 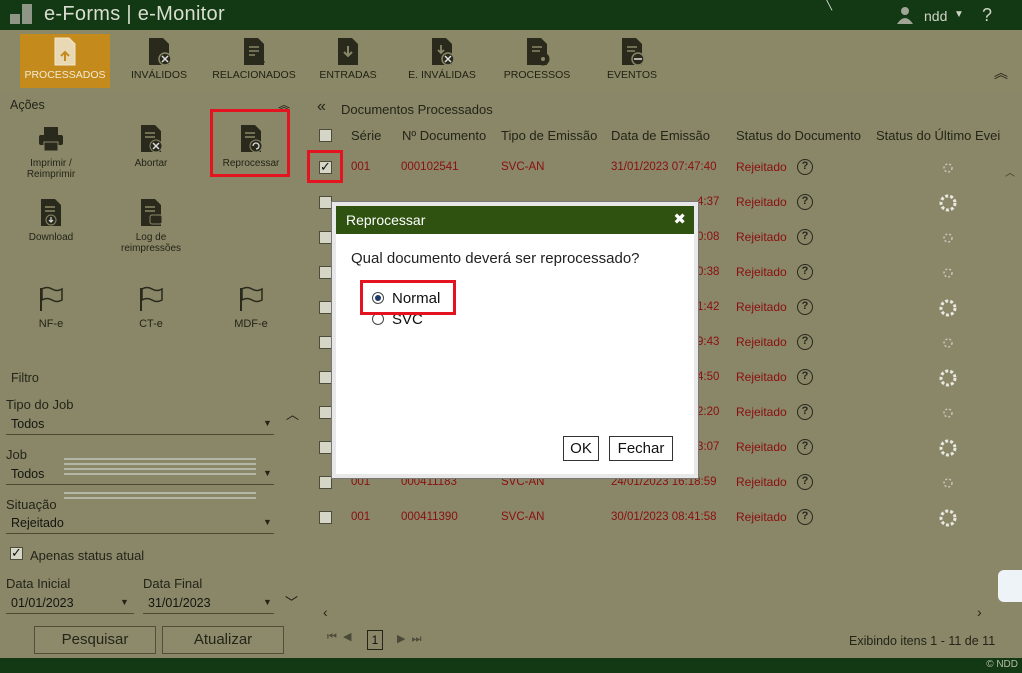 What do you see at coordinates (366, 135) in the screenshot?
I see `col-serie: Série` at bounding box center [366, 135].